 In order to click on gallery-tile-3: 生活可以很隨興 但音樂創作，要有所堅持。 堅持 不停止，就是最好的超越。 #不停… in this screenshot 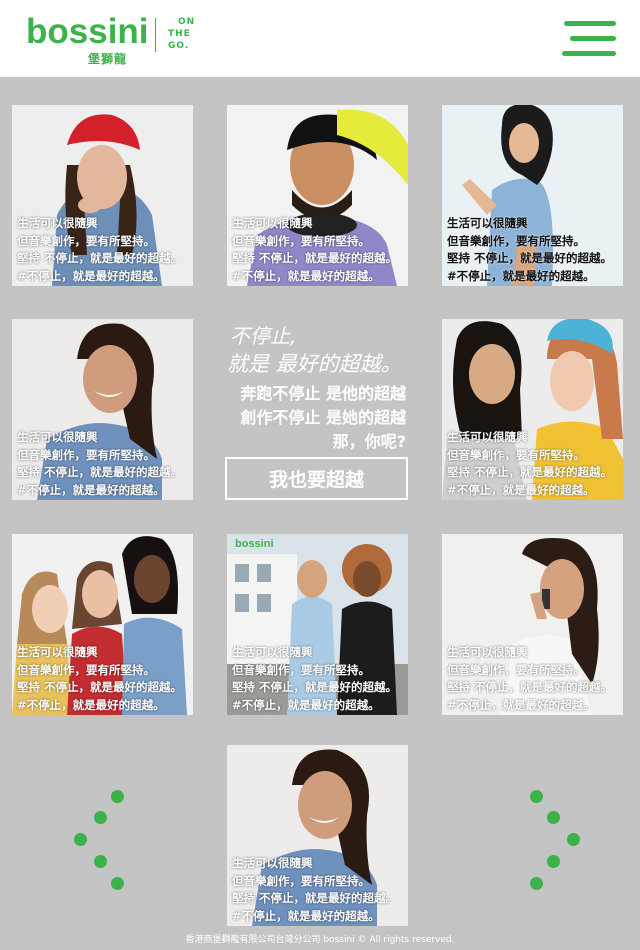, I will do `click(532, 195)`.